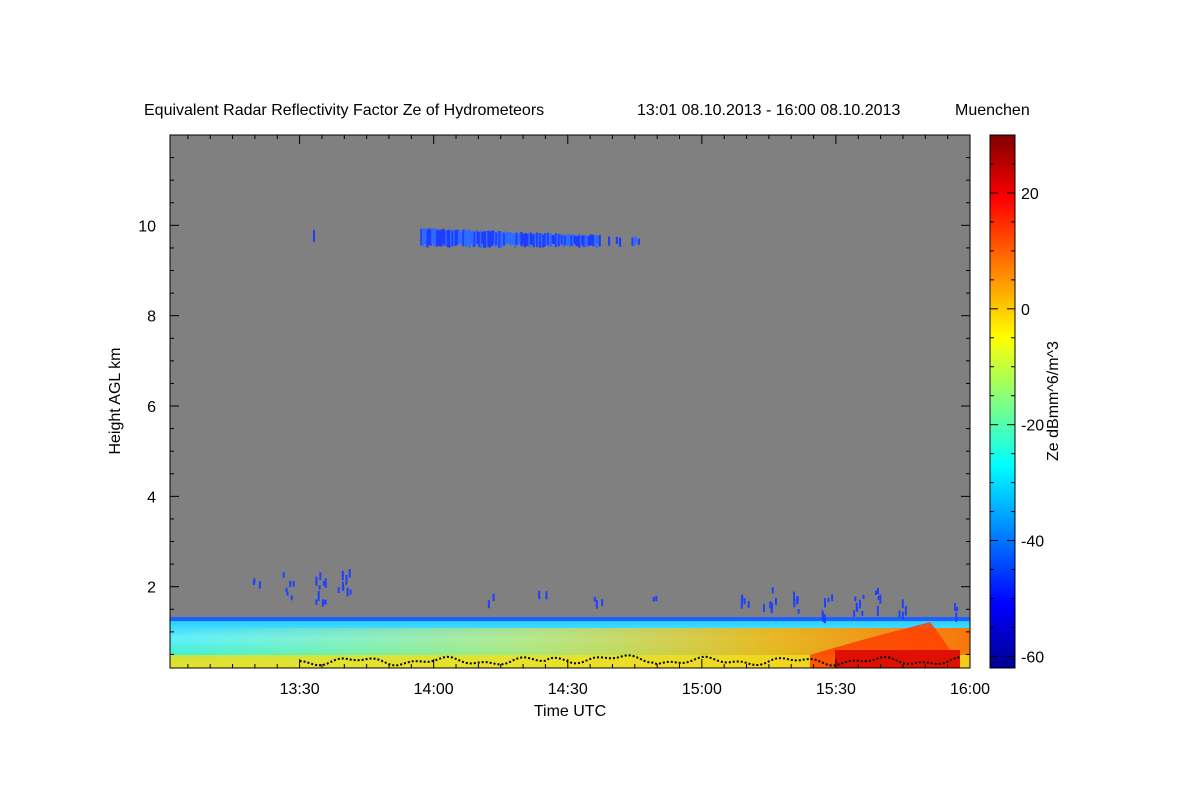 This screenshot has width=1200, height=800. Describe the element at coordinates (570, 711) in the screenshot. I see `x-axis-label: Time UTC` at that location.